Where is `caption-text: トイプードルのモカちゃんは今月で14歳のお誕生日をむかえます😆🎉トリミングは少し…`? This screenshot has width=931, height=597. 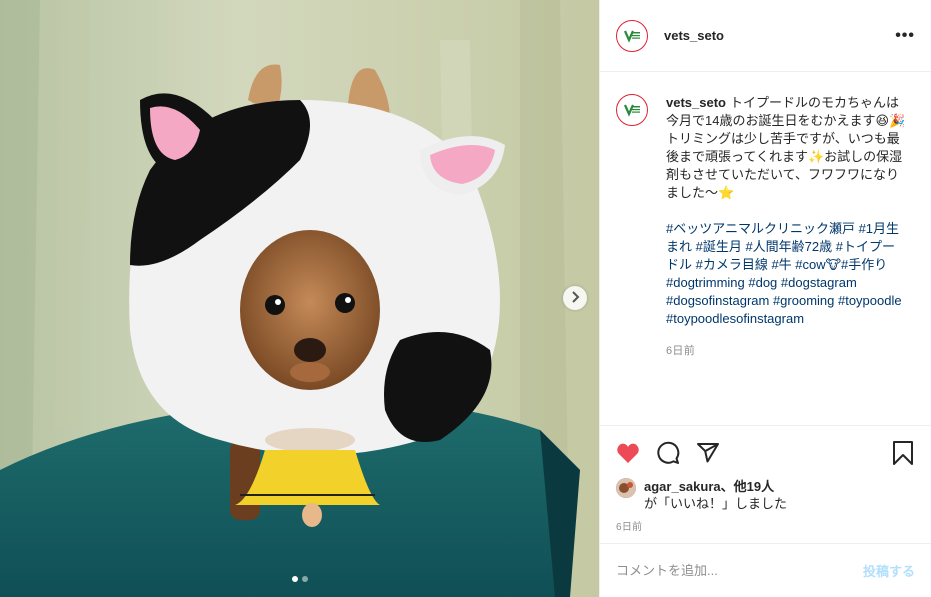
caption-text: トイプードルのモカちゃんは今月で14歳のお誕生日をむかえます😆🎉トリミングは少し… is located at coordinates (786, 147).